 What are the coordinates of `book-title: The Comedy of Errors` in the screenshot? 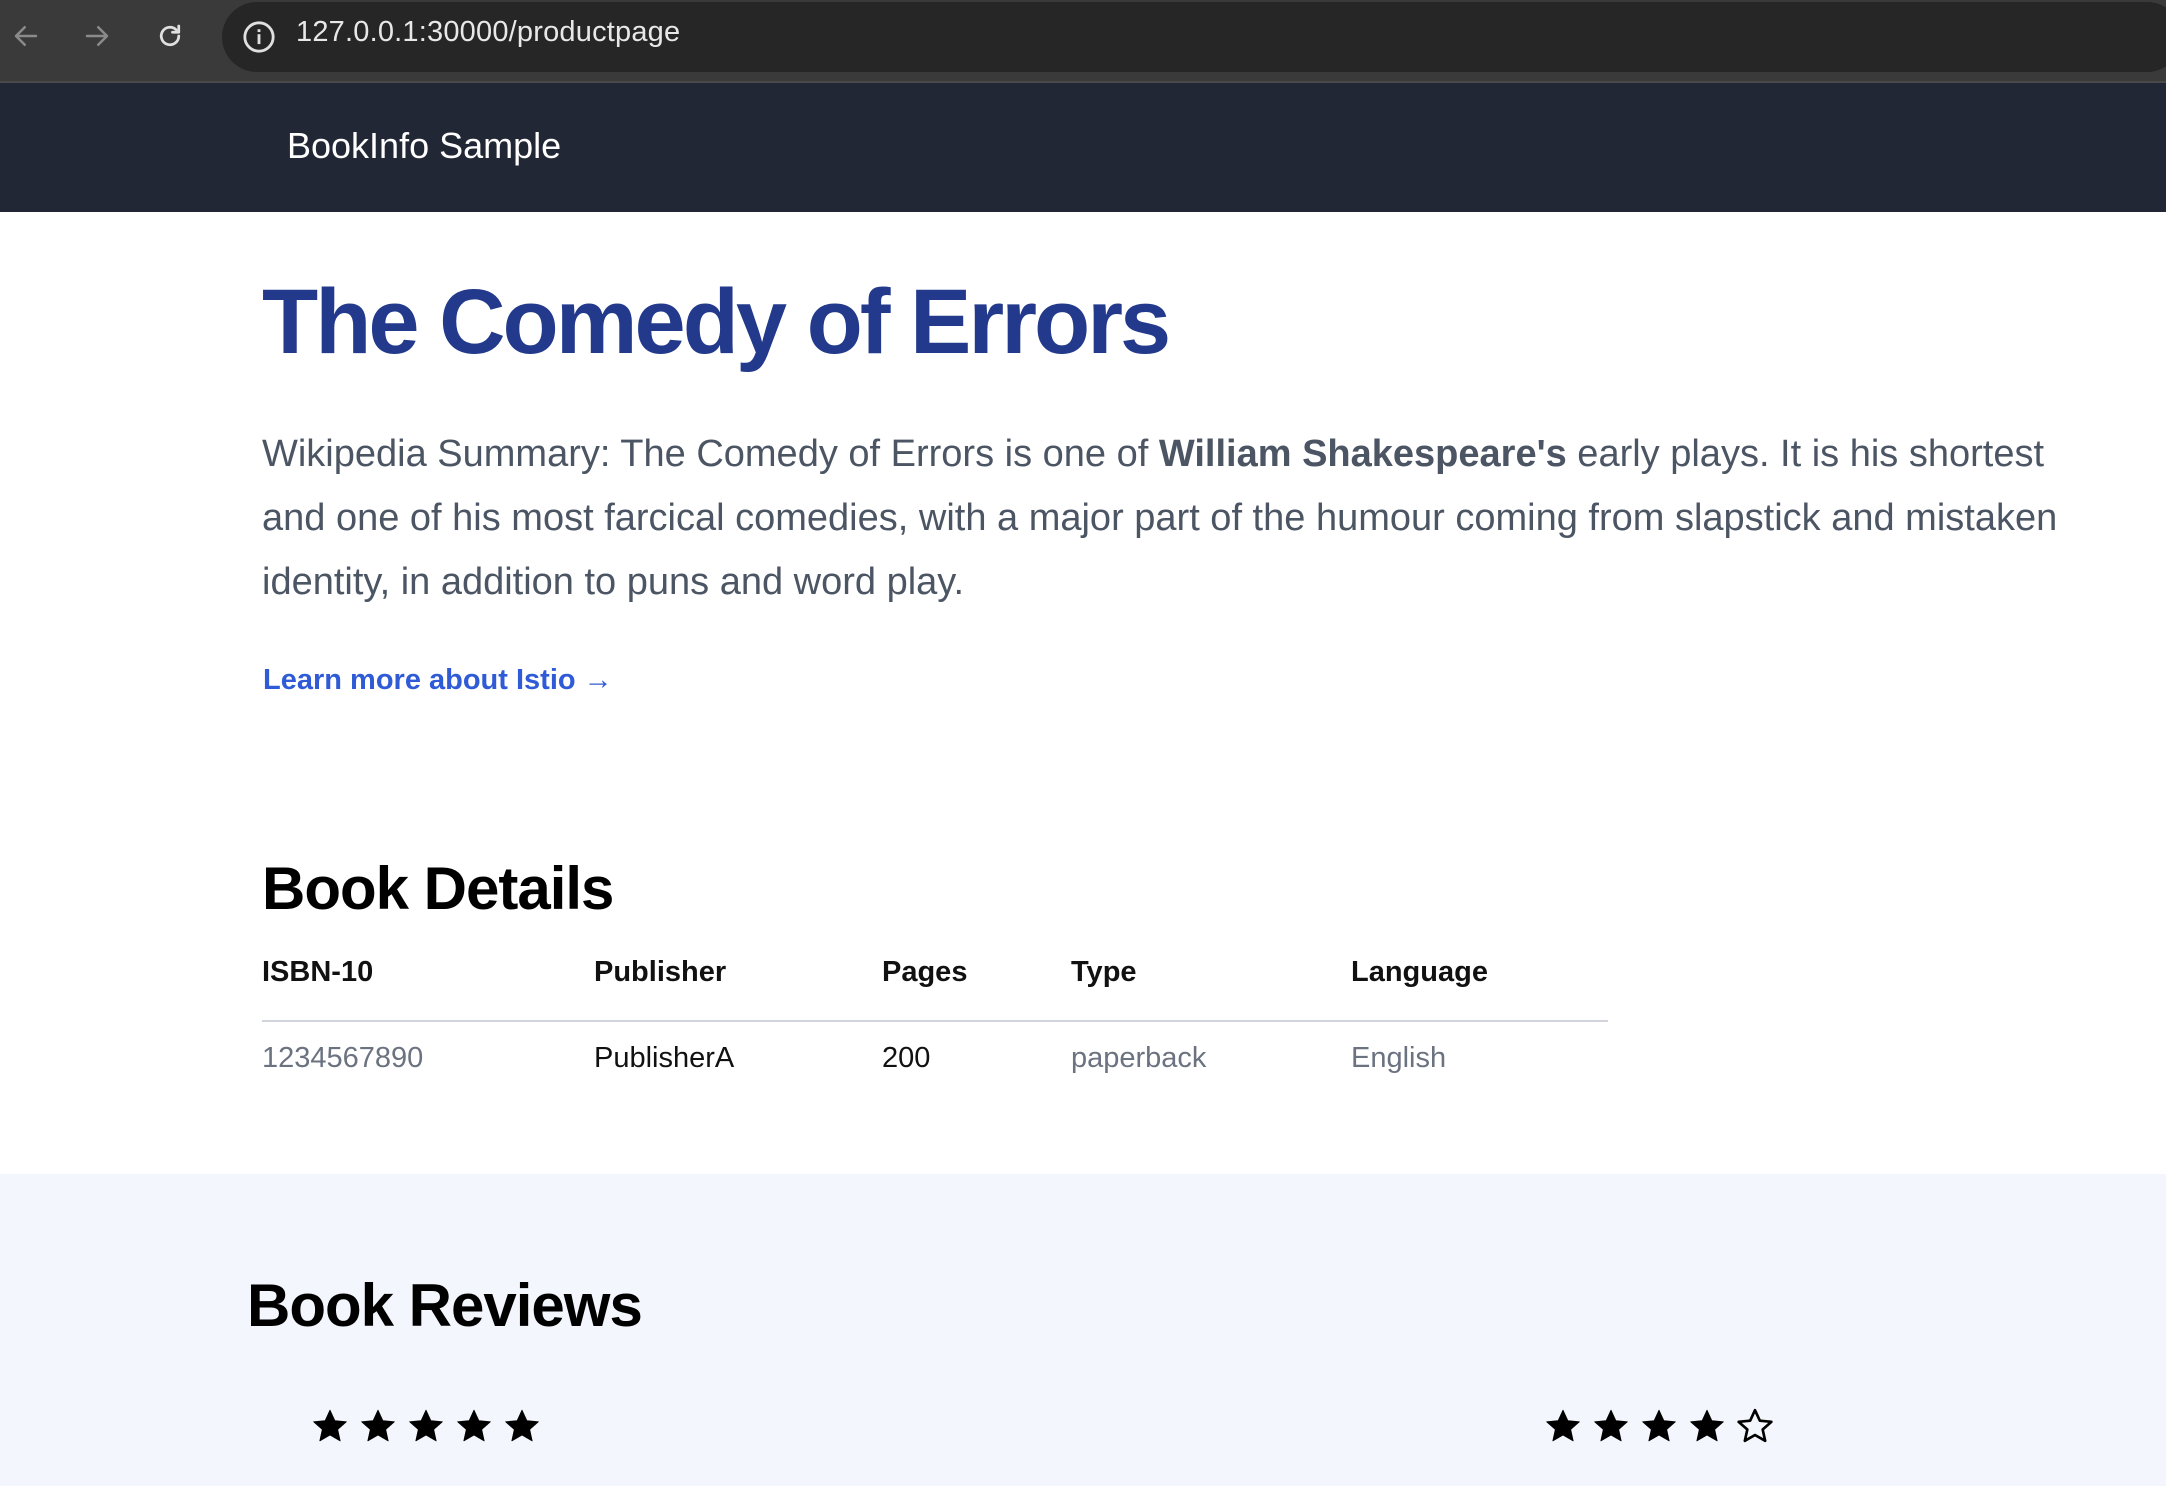 It's located at (716, 322).